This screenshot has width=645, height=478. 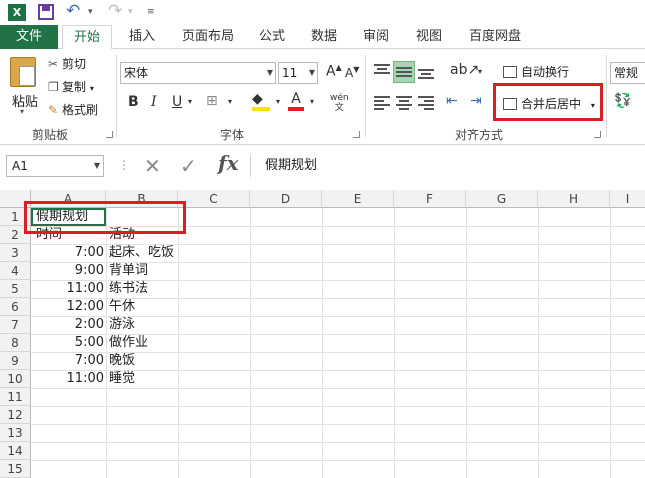 What do you see at coordinates (154, 102) in the screenshot?
I see `italic-button: I` at bounding box center [154, 102].